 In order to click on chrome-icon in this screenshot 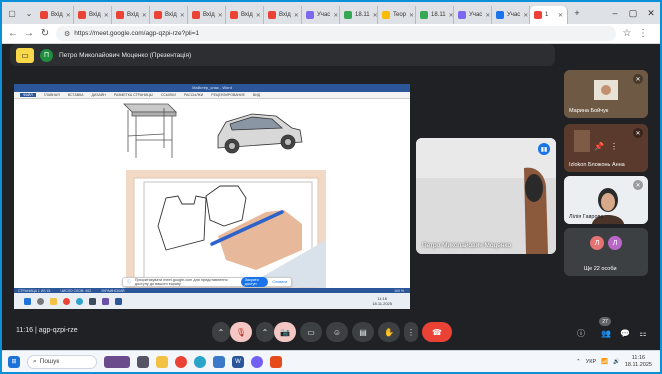, I will do `click(181, 361)`.